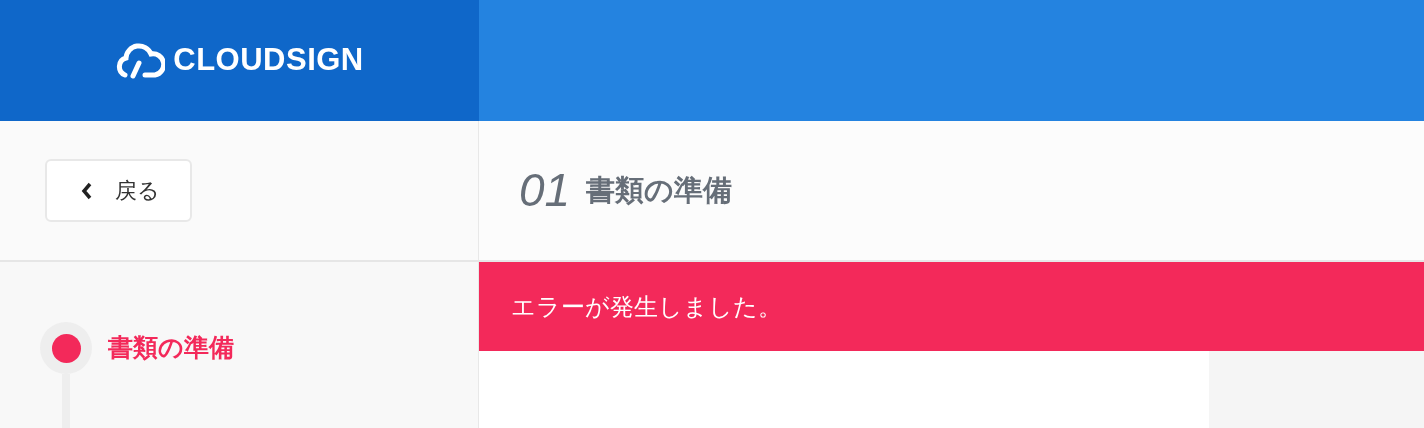 The image size is (1424, 428). What do you see at coordinates (171, 348) in the screenshot?
I see `step-label: 書類の準備` at bounding box center [171, 348].